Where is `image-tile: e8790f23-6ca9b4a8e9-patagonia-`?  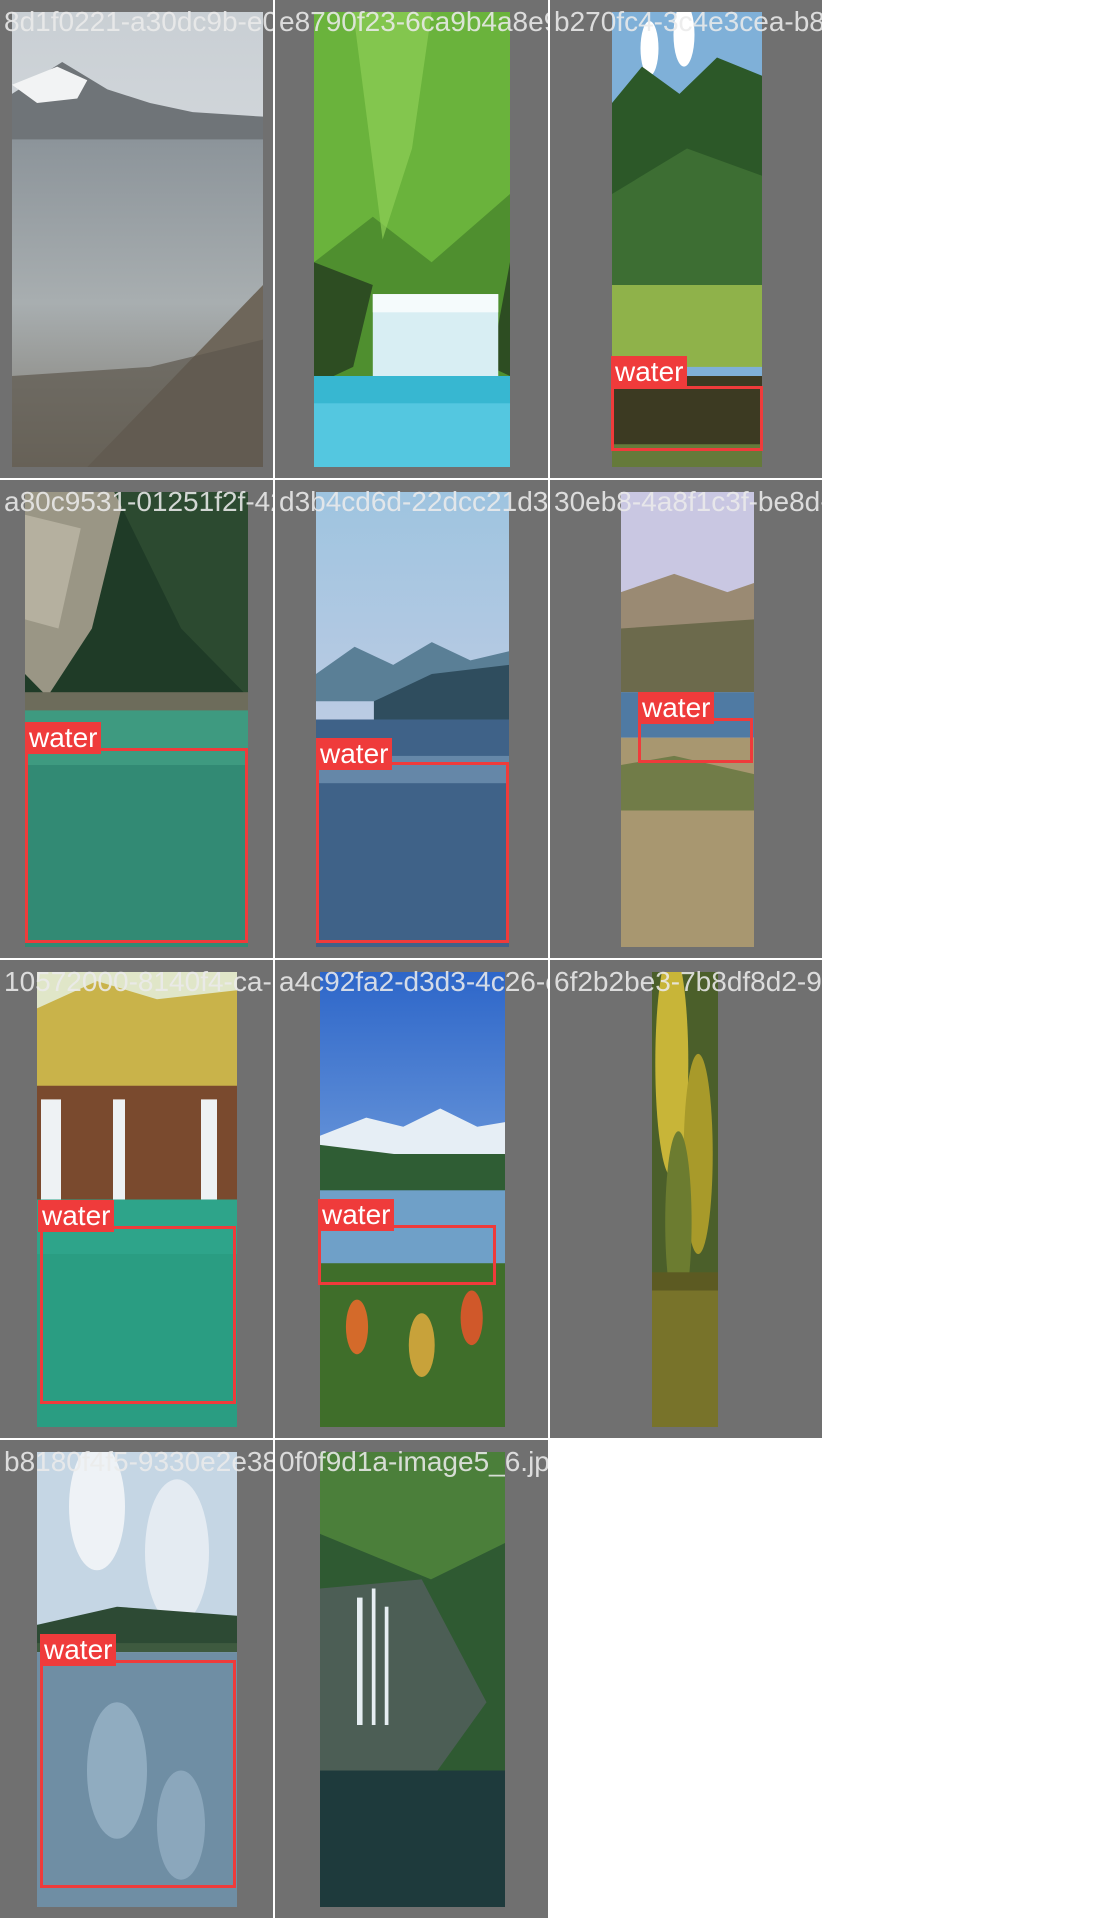 image-tile: e8790f23-6ca9b4a8e9-patagonia- is located at coordinates (412, 240).